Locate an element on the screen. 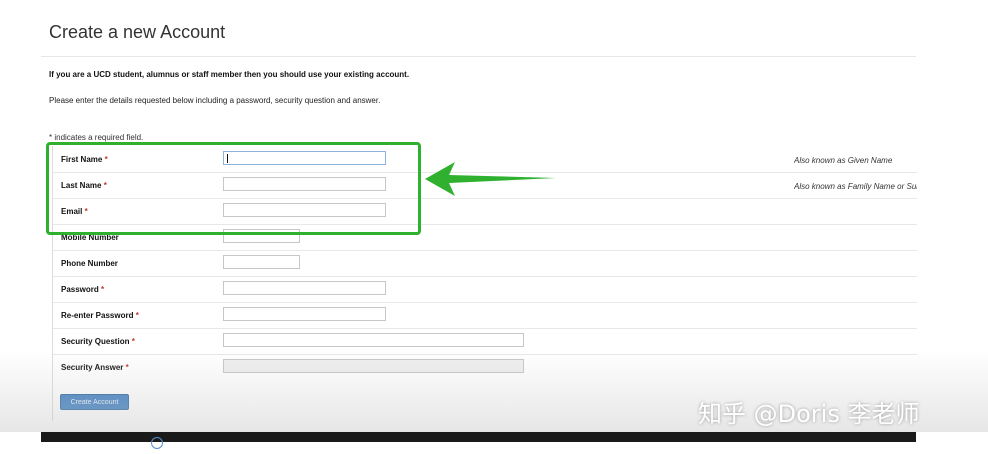 Image resolution: width=988 pixels, height=454 pixels. first-name-hint: Also known as Given Name is located at coordinates (843, 160).